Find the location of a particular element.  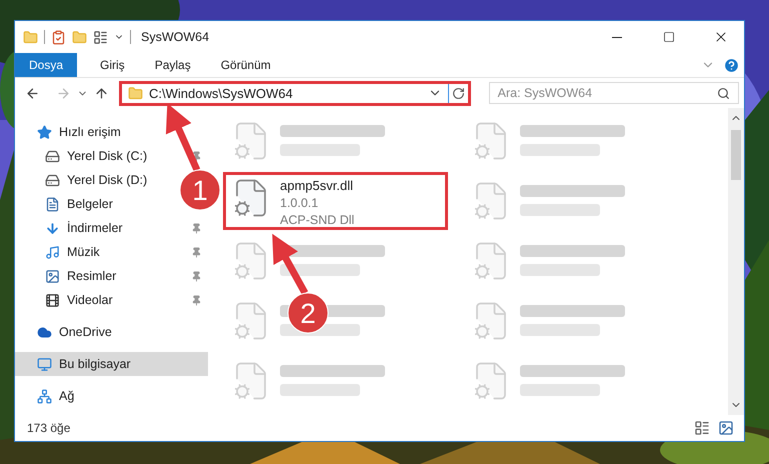

music-icon is located at coordinates (52, 252).